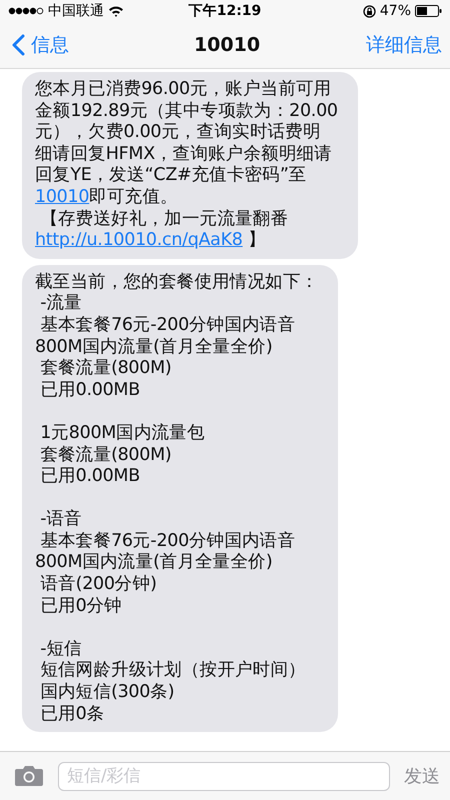 The image size is (450, 800). What do you see at coordinates (71, 714) in the screenshot?
I see `message-text: 已用0条` at bounding box center [71, 714].